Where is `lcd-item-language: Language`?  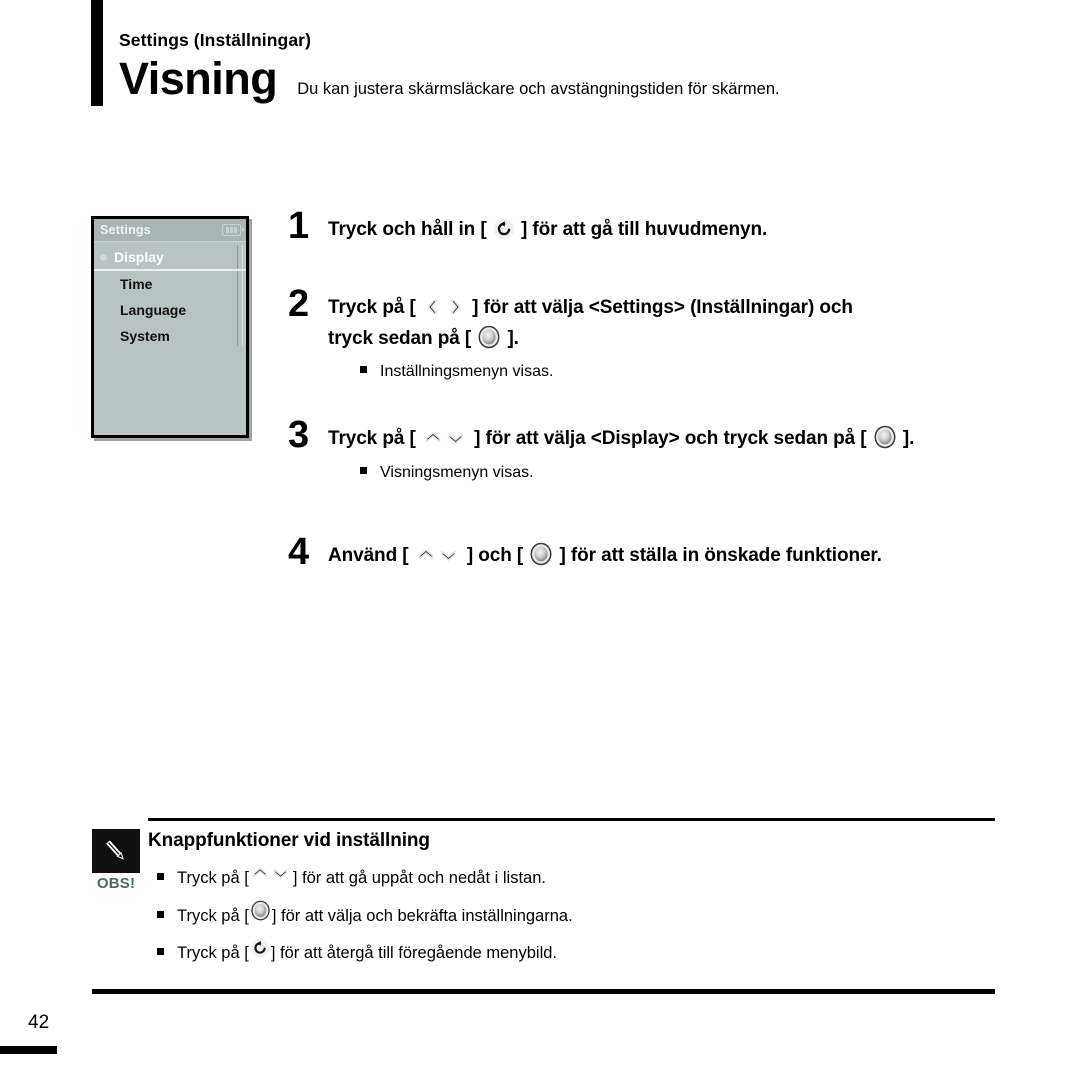
lcd-item-language: Language is located at coordinates (170, 310).